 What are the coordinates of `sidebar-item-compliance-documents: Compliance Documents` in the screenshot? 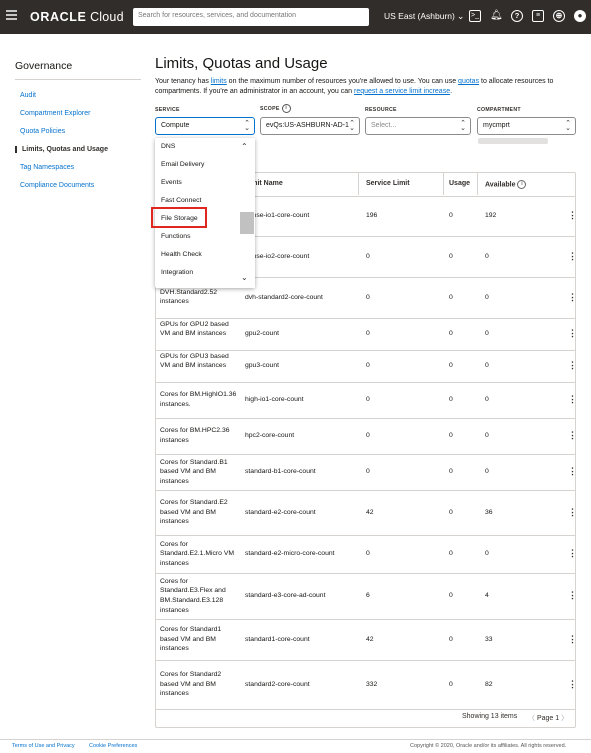 It's located at (57, 185).